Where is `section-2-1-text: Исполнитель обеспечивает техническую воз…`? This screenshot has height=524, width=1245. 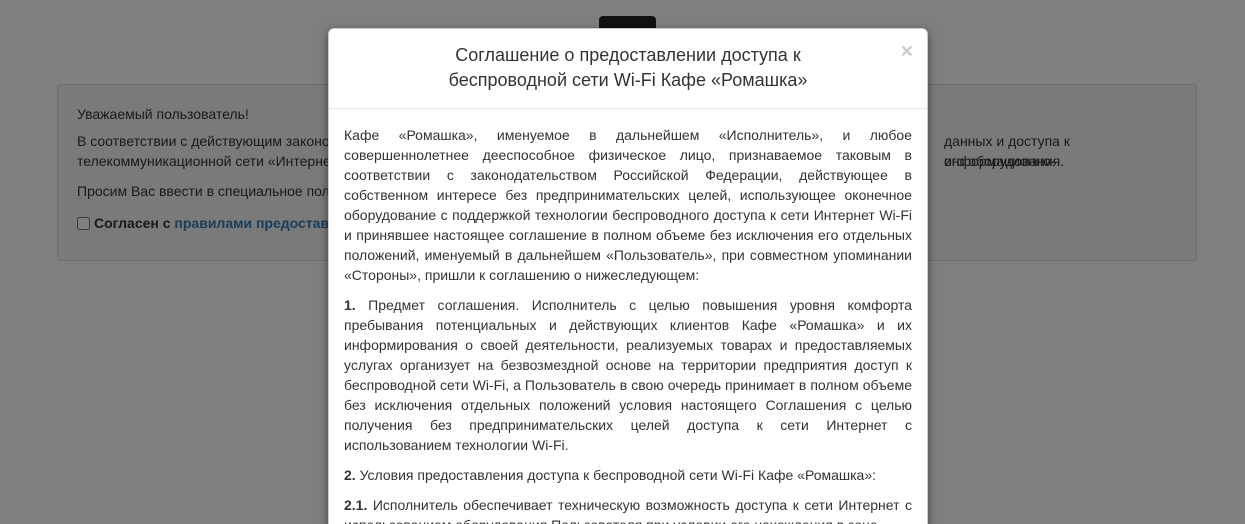 section-2-1-text: Исполнитель обеспечивает техническую воз… is located at coordinates (628, 510).